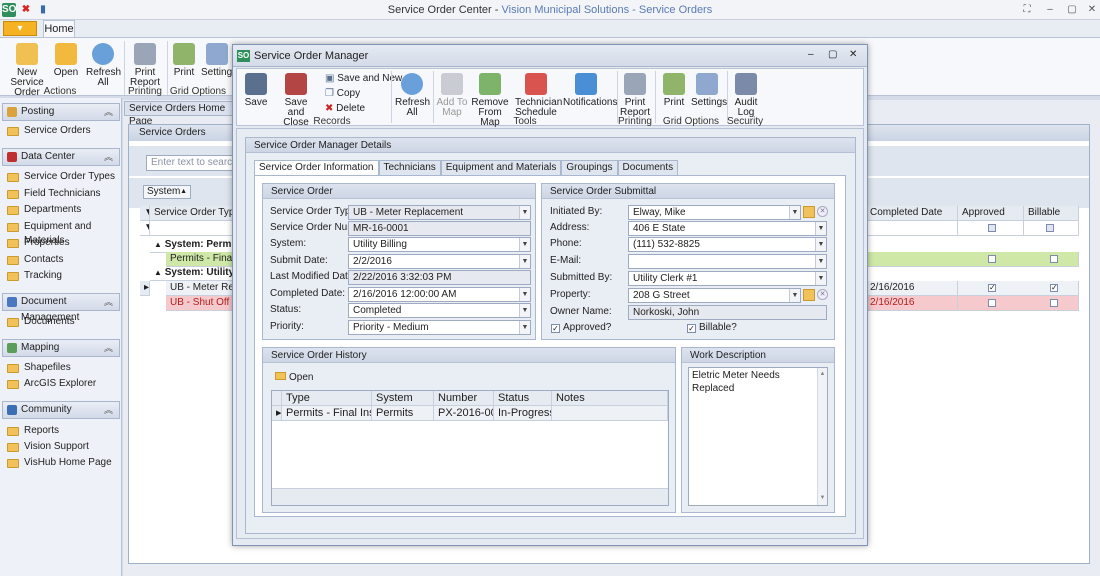 The image size is (1100, 576). I want to click on tab-documents: Documents, so click(648, 167).